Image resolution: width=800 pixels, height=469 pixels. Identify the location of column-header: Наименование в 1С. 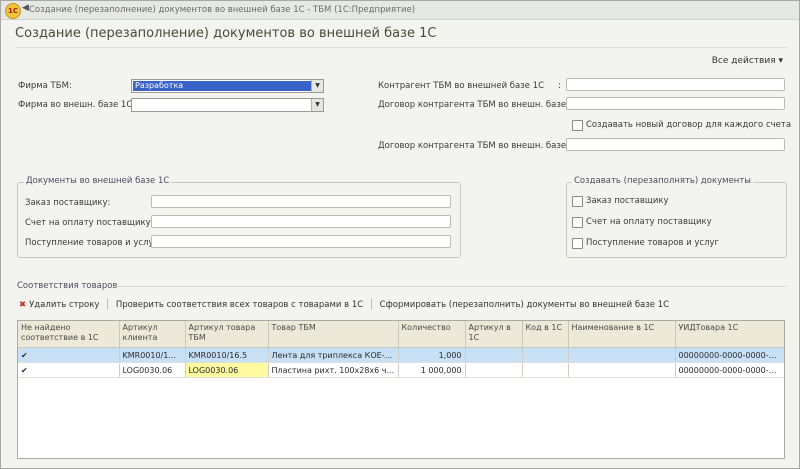
(622, 334).